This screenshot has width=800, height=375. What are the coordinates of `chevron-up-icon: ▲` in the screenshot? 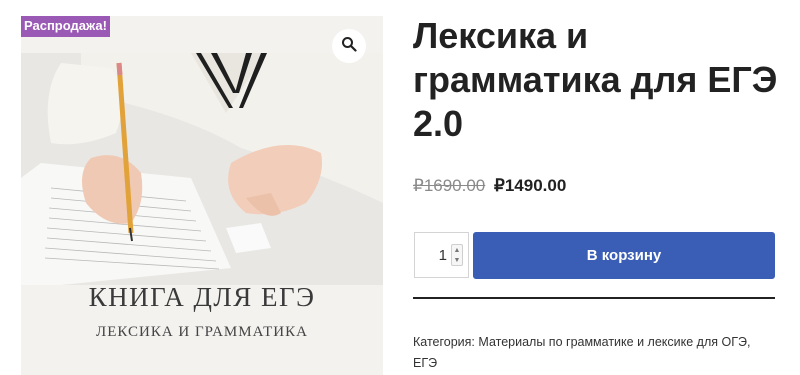 It's located at (457, 250).